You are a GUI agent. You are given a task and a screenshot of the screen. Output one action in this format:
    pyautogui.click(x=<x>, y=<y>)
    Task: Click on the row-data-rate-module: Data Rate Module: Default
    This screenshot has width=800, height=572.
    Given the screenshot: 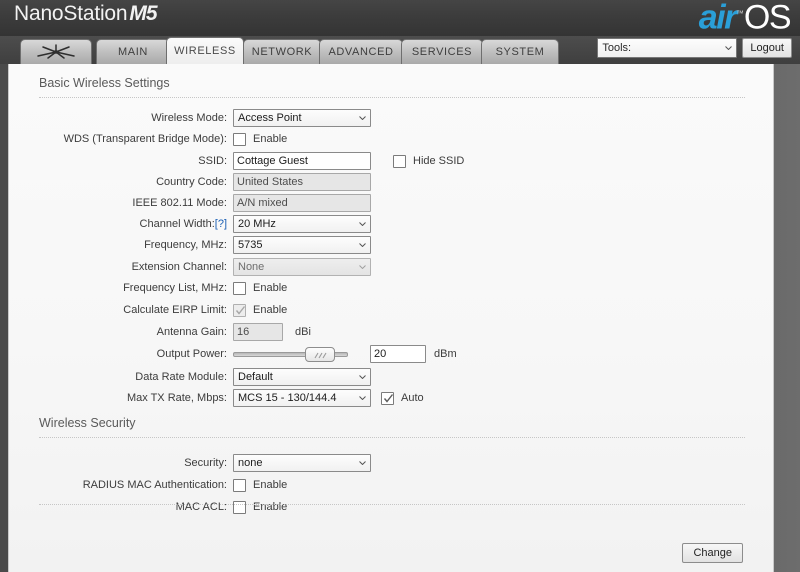 What is the action you would take?
    pyautogui.click(x=391, y=377)
    